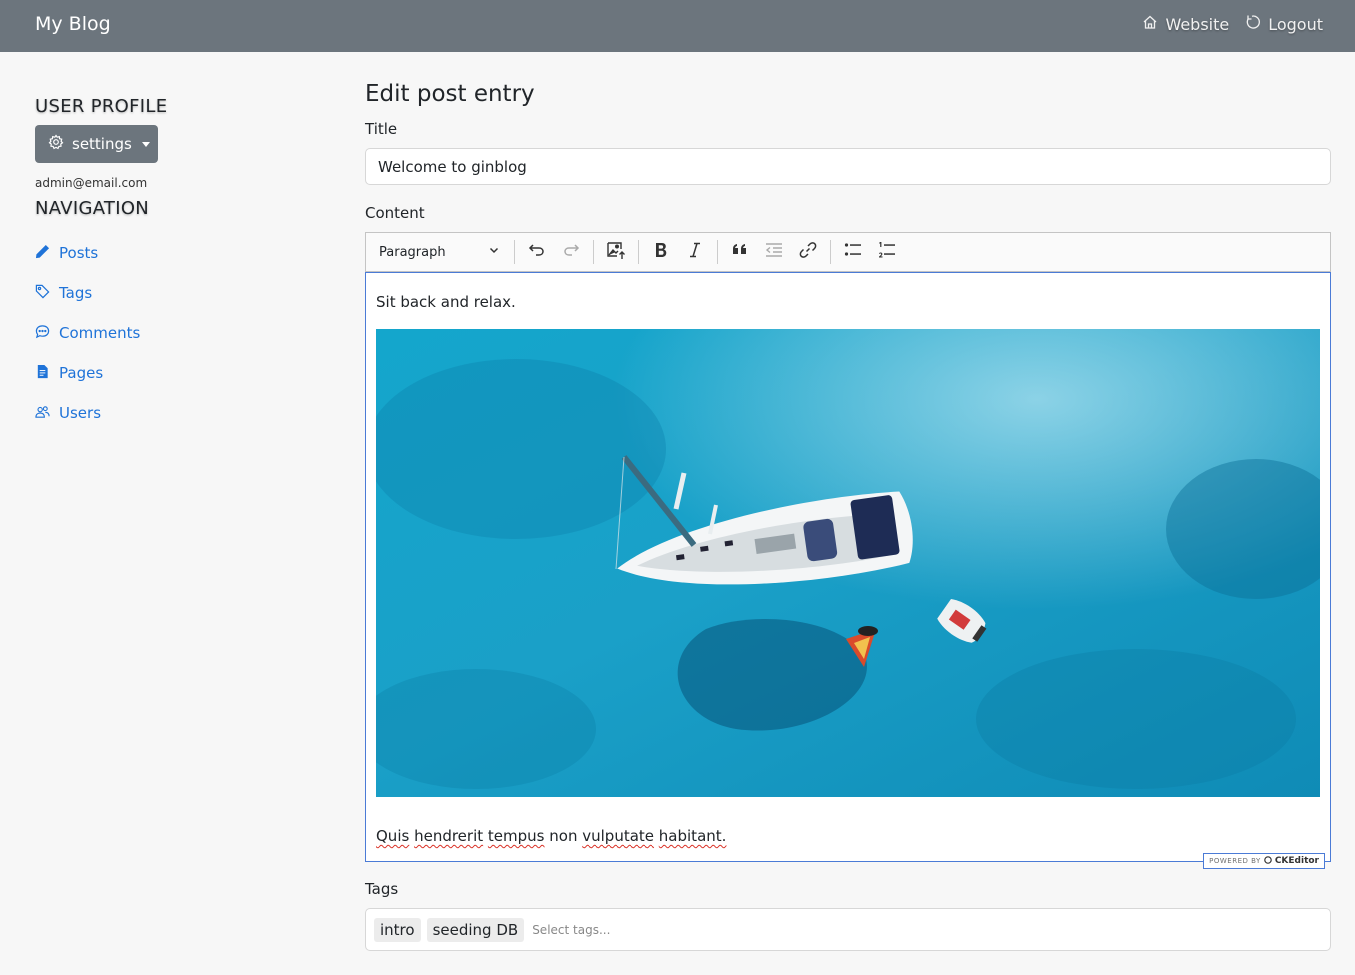  I want to click on chevron-down-icon, so click(494, 252).